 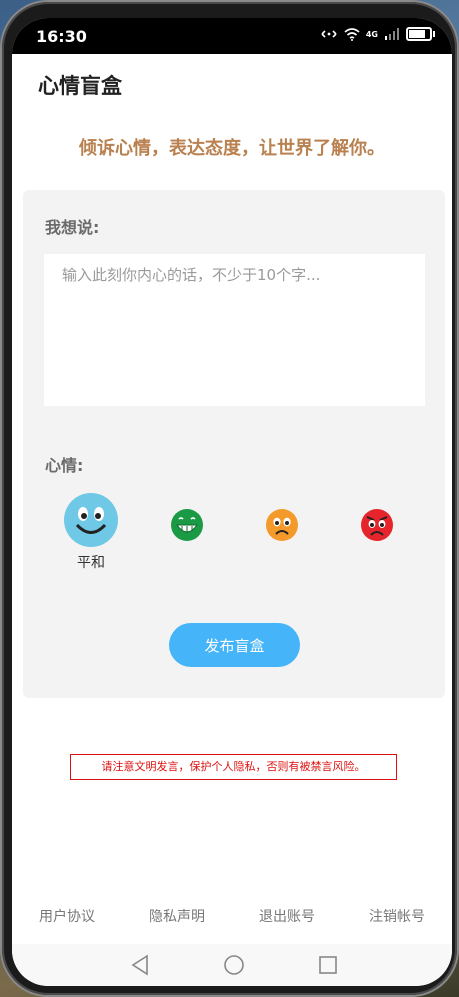 I want to click on wifi-icon, so click(x=352, y=34).